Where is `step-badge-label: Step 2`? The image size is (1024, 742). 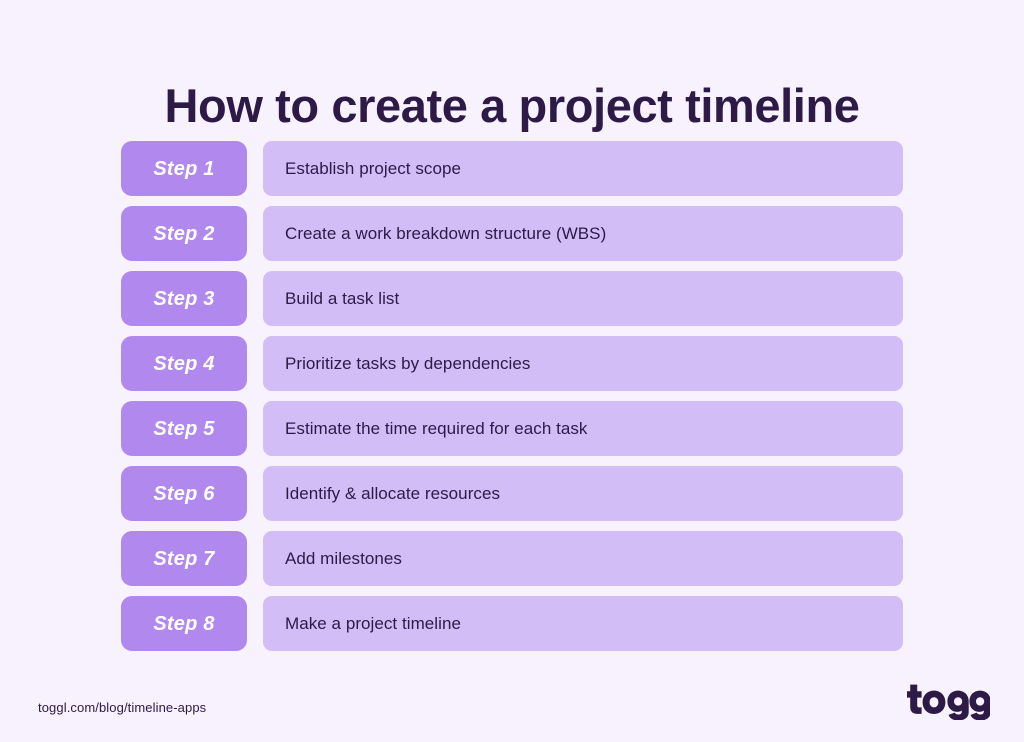
step-badge-label: Step 2 is located at coordinates (184, 233).